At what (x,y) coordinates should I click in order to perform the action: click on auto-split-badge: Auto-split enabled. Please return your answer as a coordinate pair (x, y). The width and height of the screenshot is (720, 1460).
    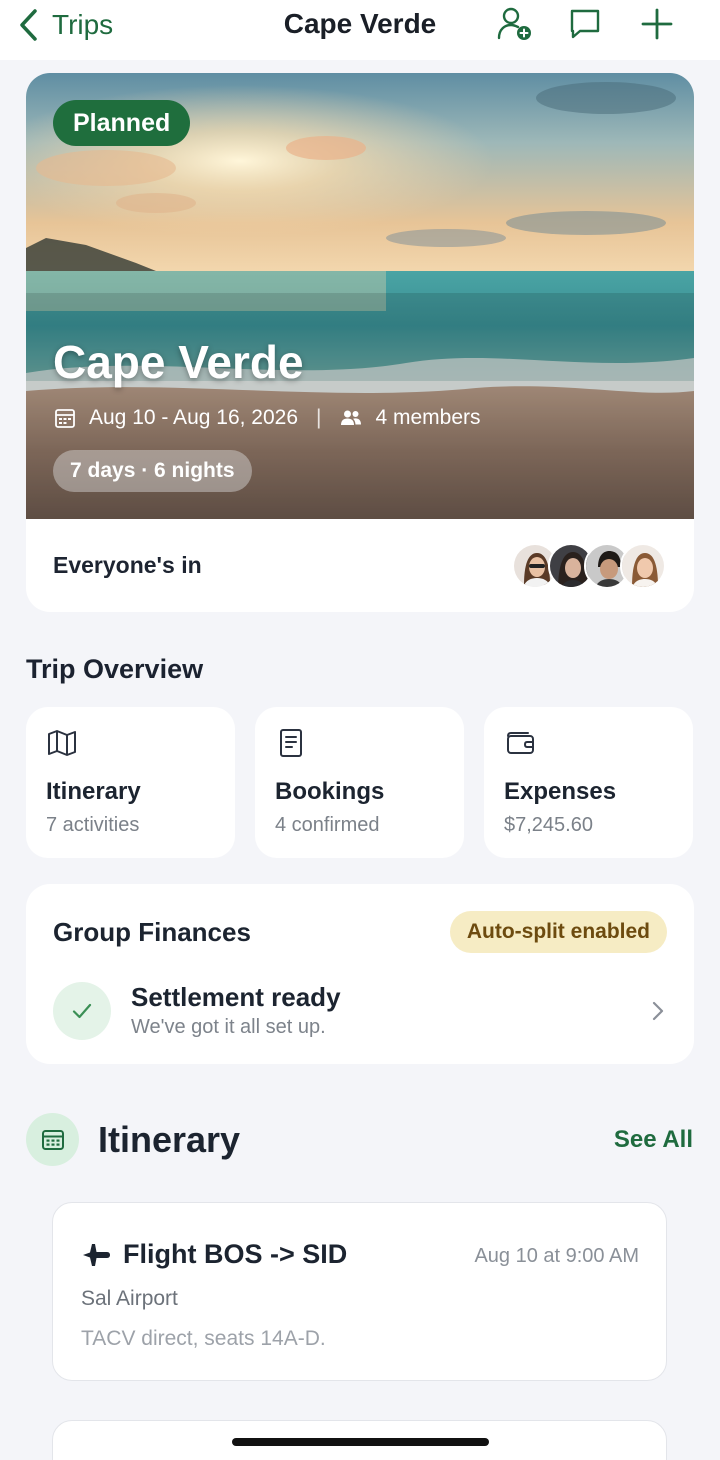
    Looking at the image, I should click on (558, 932).